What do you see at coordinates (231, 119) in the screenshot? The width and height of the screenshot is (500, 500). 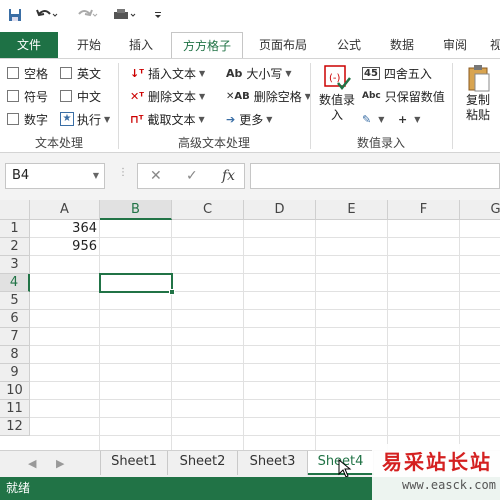 I see `arrow-right-icon: ➔` at bounding box center [231, 119].